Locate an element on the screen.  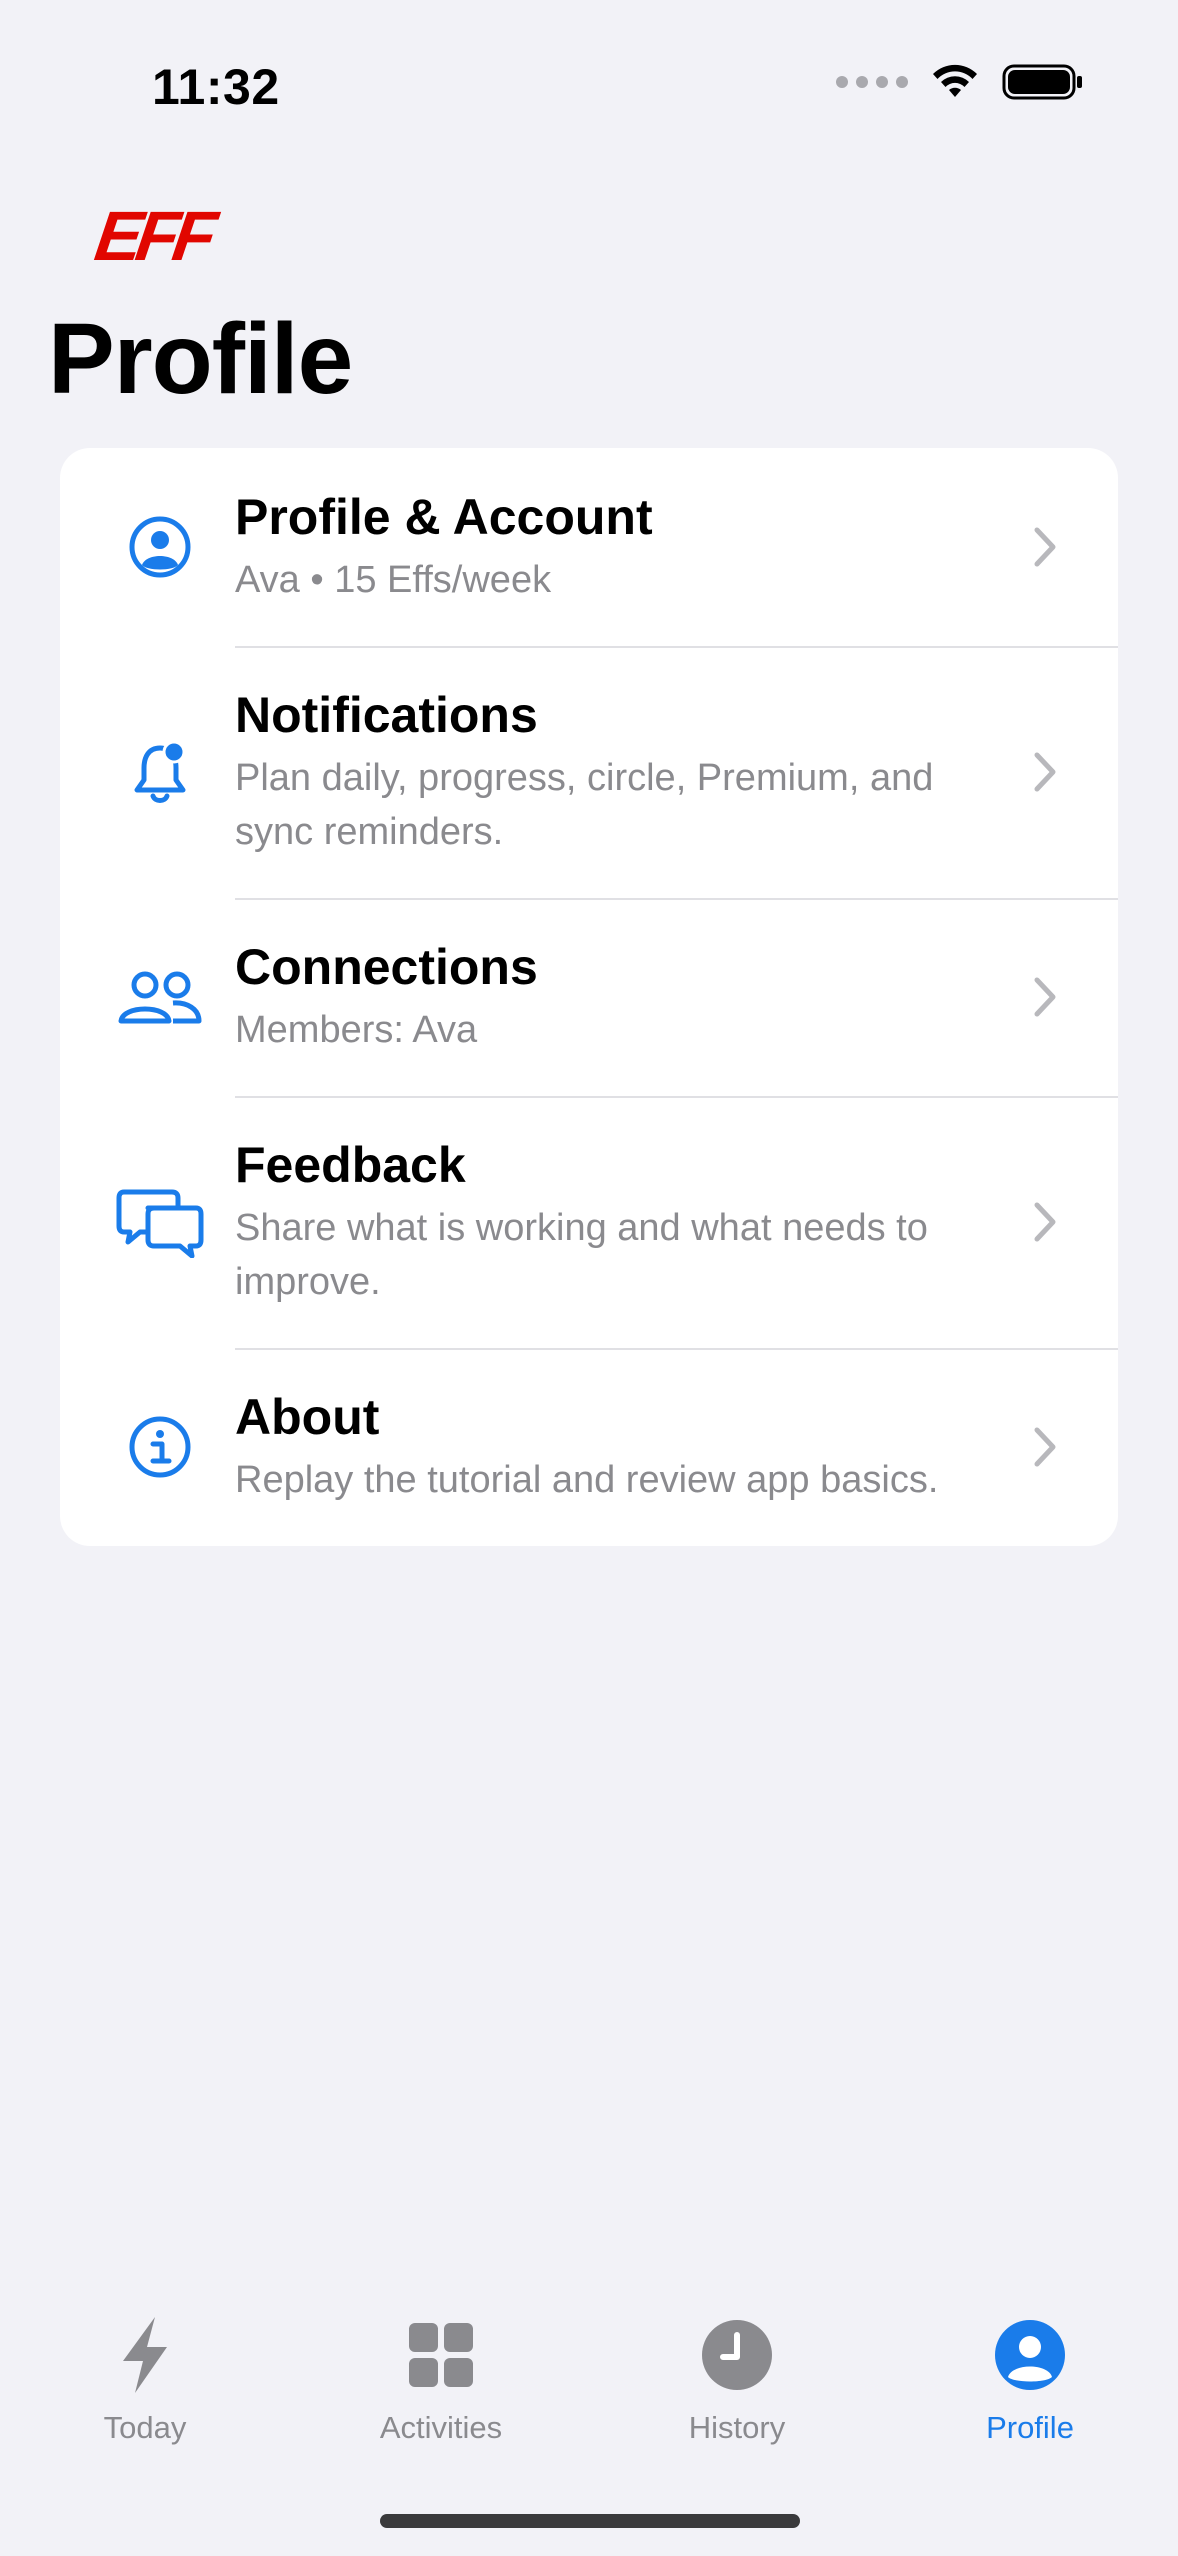
tab-activities: Activities is located at coordinates (441, 2378).